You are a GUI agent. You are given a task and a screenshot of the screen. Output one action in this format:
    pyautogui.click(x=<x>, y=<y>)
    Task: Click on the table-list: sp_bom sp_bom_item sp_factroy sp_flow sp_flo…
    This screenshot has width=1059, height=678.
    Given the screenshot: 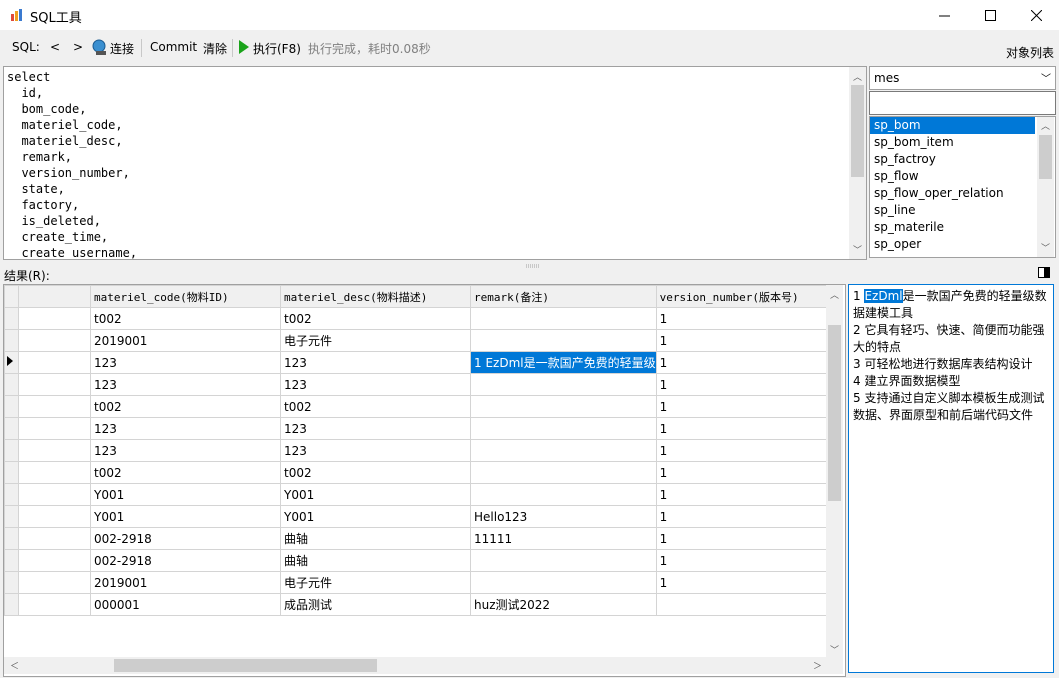 What is the action you would take?
    pyautogui.click(x=962, y=187)
    